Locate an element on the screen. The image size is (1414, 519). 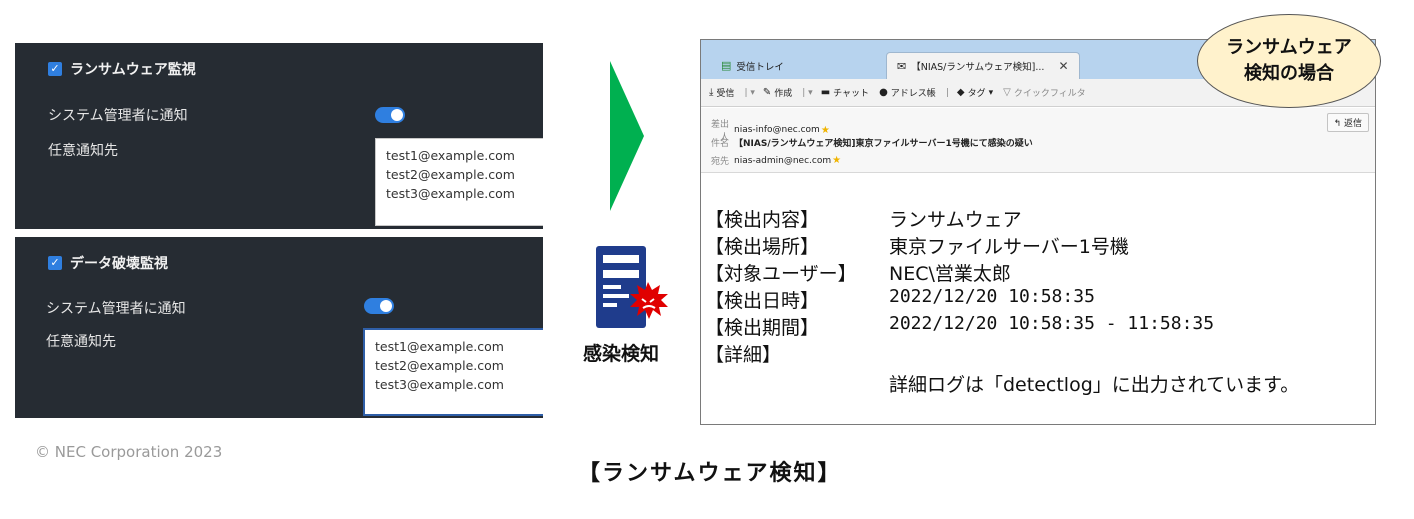
tab-inbox: ▤ 受信トレイ is located at coordinates (752, 65).